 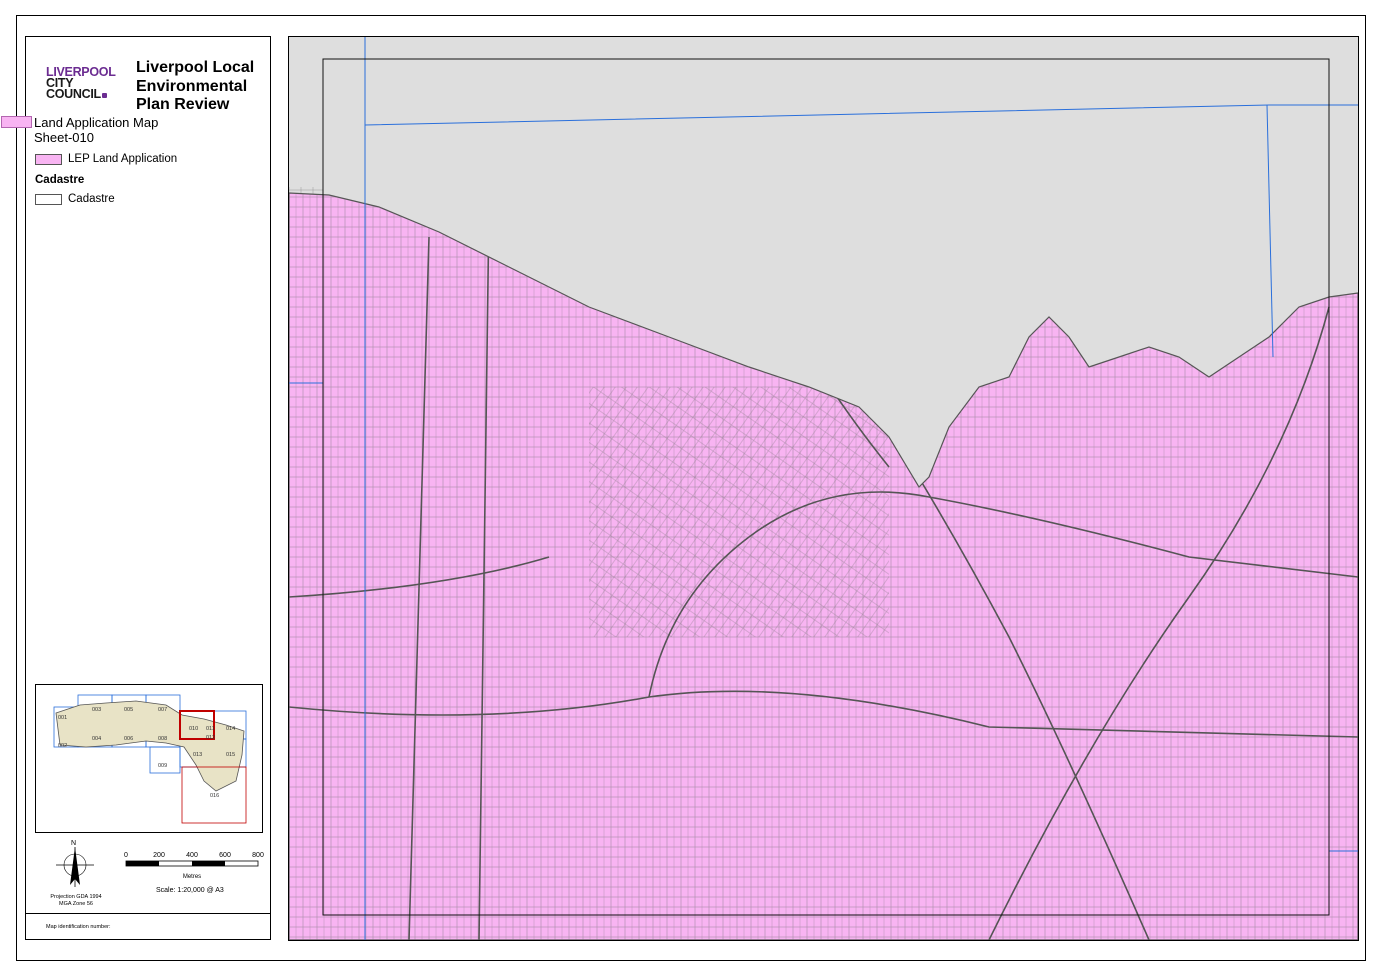 I want to click on scale-tick-800: 800, so click(x=258, y=855).